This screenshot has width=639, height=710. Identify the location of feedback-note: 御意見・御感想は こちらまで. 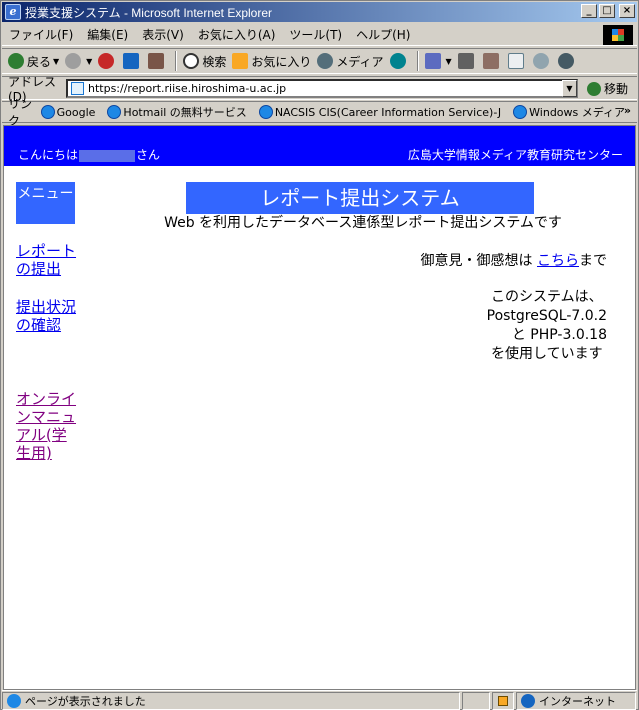
(514, 260).